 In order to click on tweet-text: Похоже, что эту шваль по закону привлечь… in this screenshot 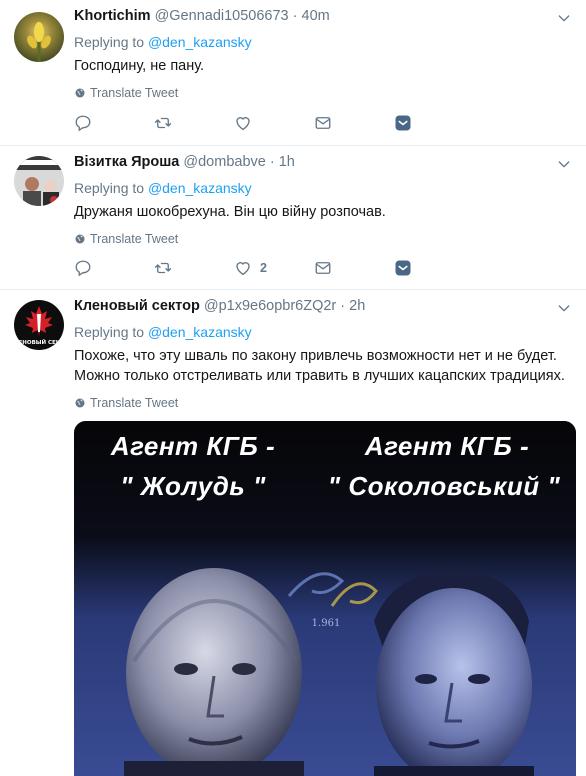, I will do `click(319, 366)`.